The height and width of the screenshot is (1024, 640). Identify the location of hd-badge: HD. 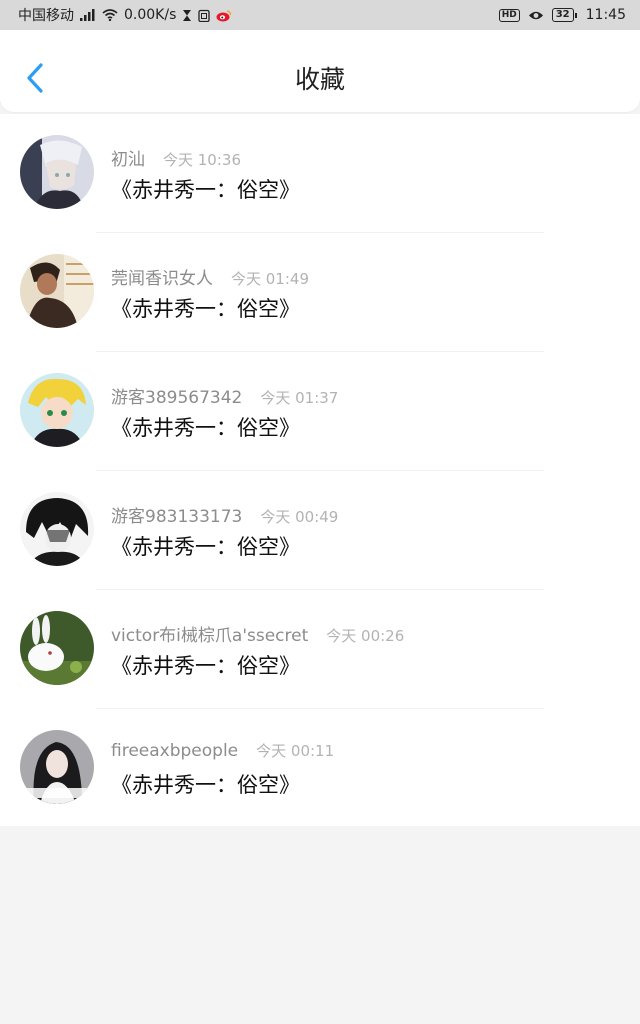
(509, 15).